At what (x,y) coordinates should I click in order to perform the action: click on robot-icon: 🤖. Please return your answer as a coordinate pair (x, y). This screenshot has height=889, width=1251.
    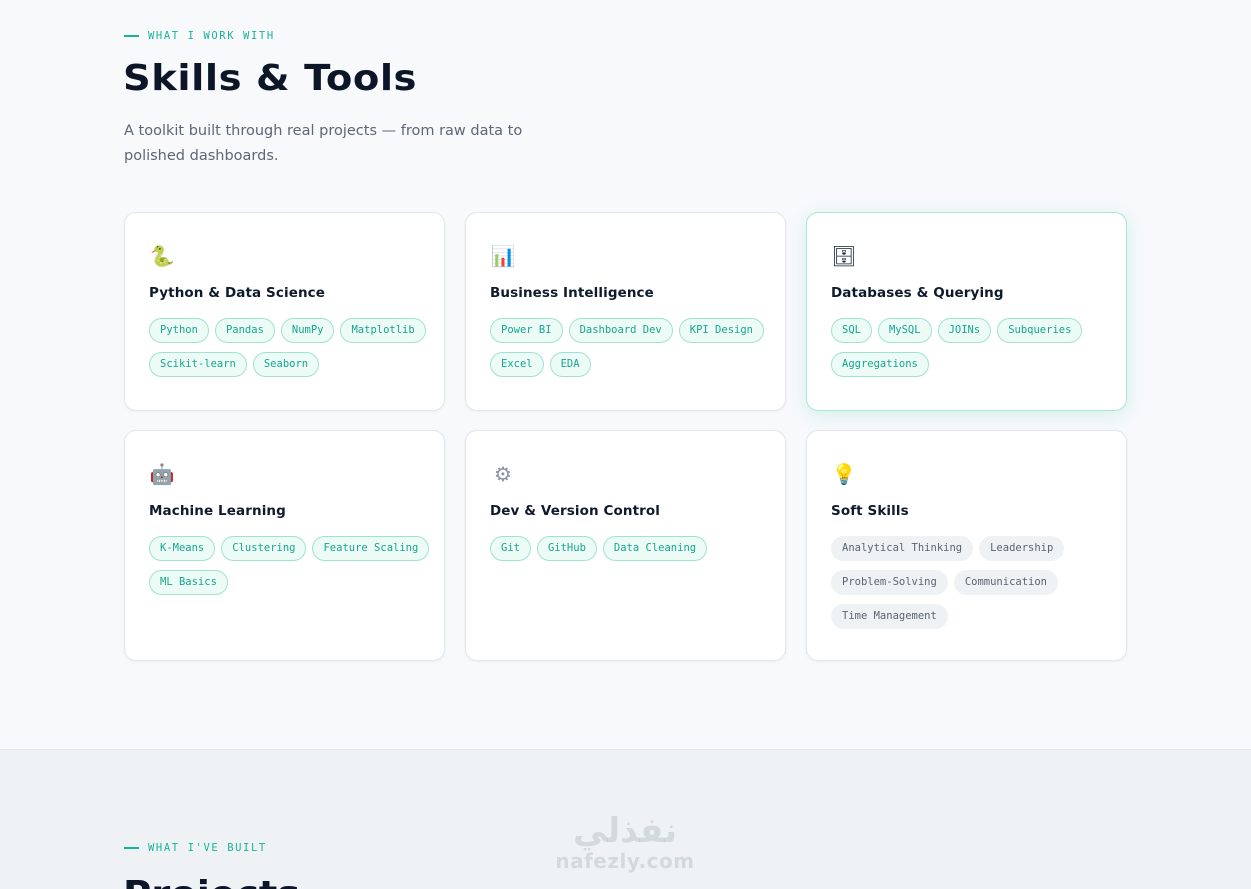
    Looking at the image, I should click on (162, 474).